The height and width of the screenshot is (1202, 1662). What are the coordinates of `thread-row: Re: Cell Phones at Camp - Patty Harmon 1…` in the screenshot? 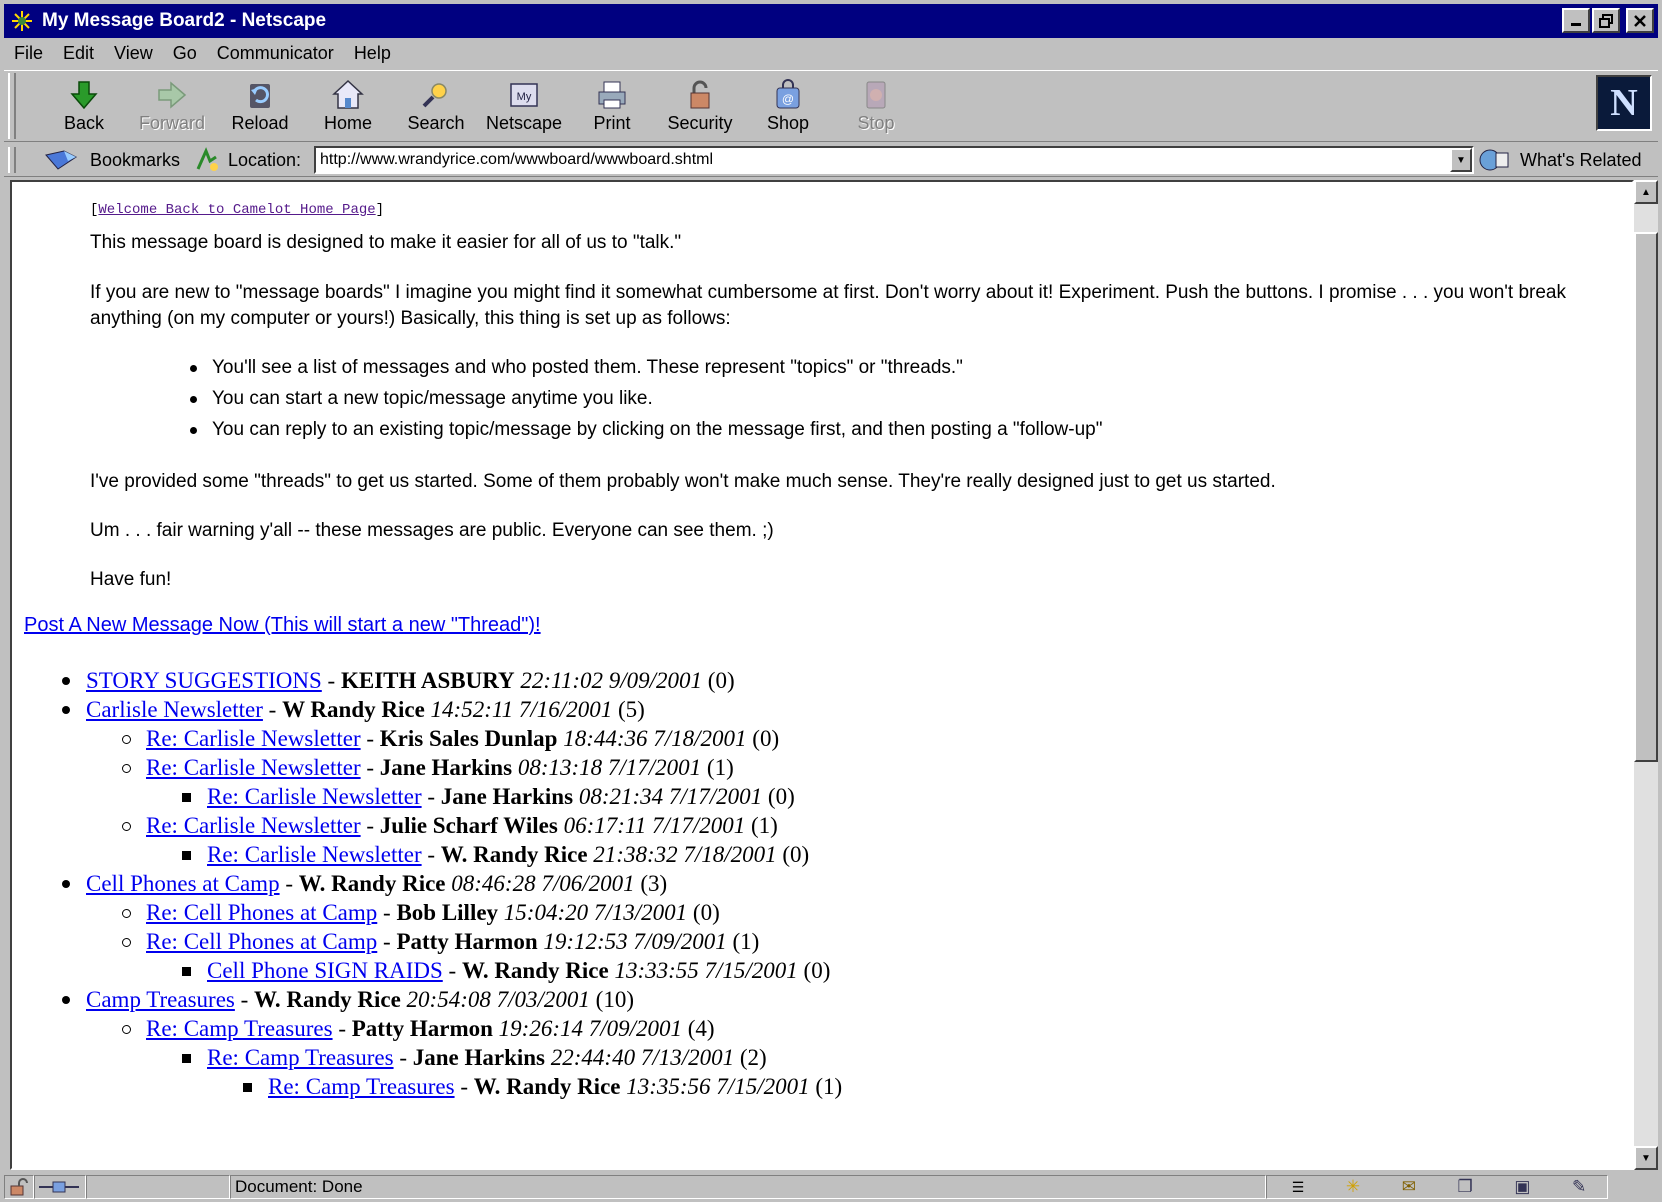 It's located at (452, 942).